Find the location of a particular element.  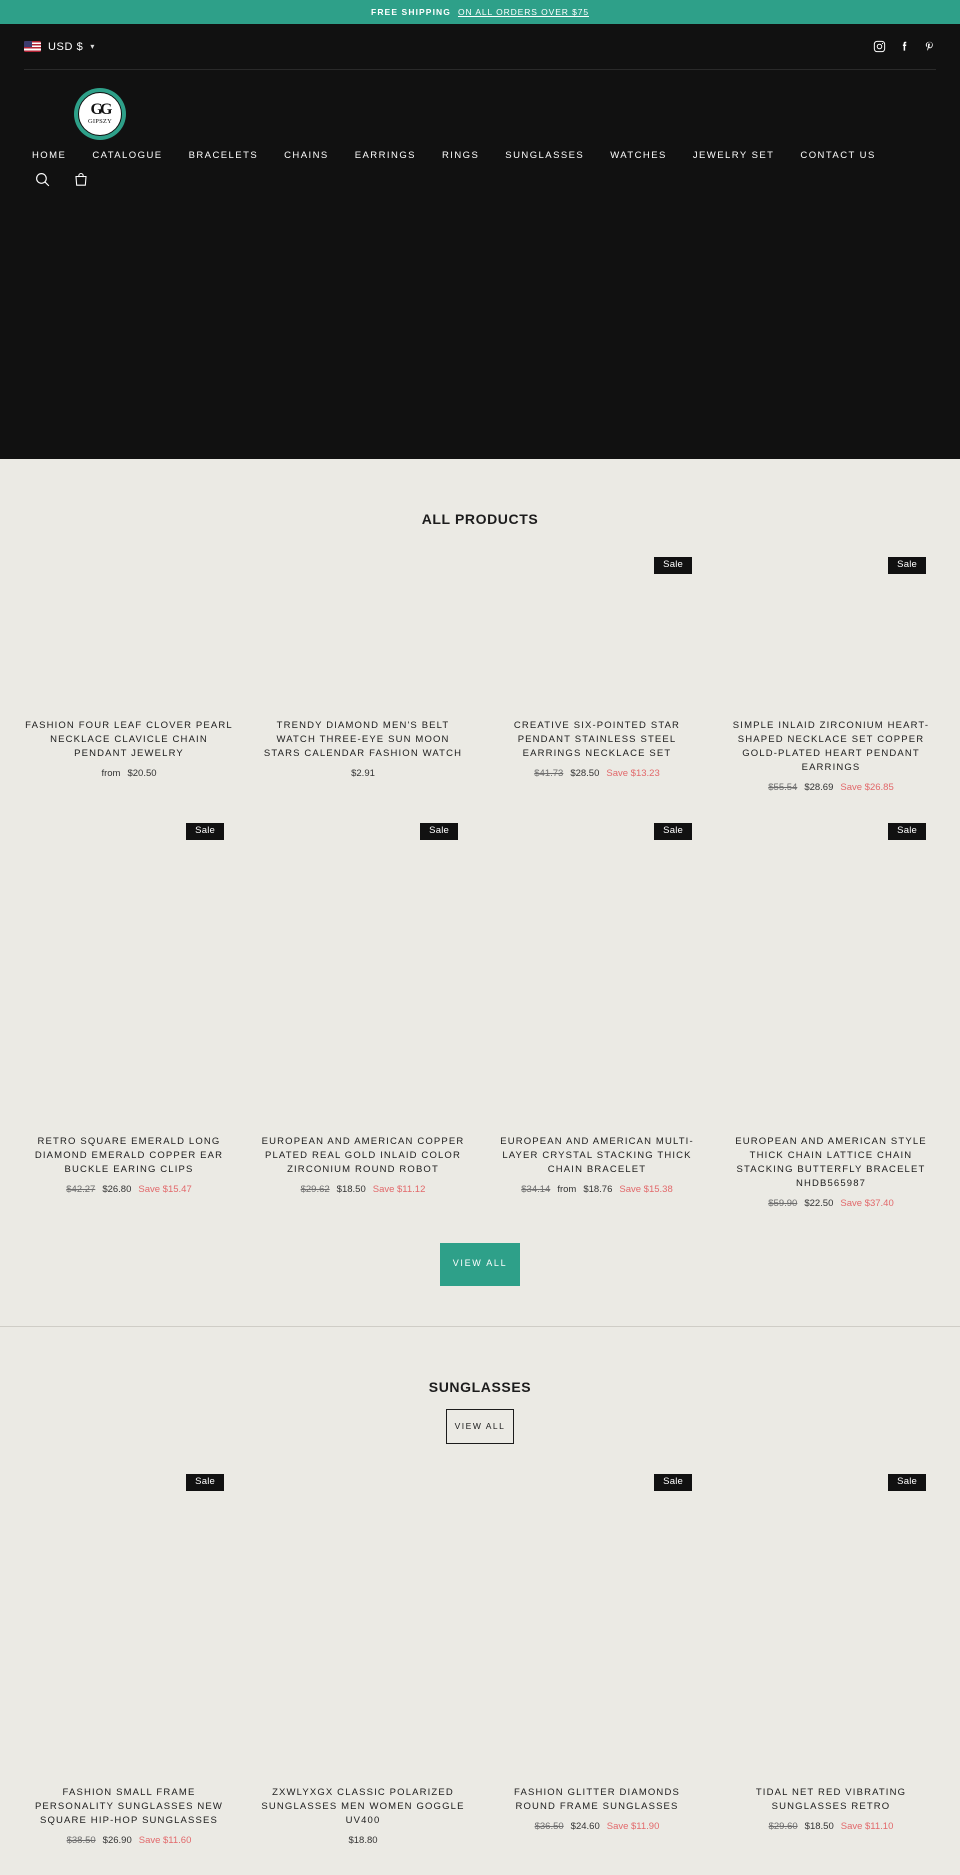

announcement-text: FREE SHIPPING is located at coordinates (411, 12).